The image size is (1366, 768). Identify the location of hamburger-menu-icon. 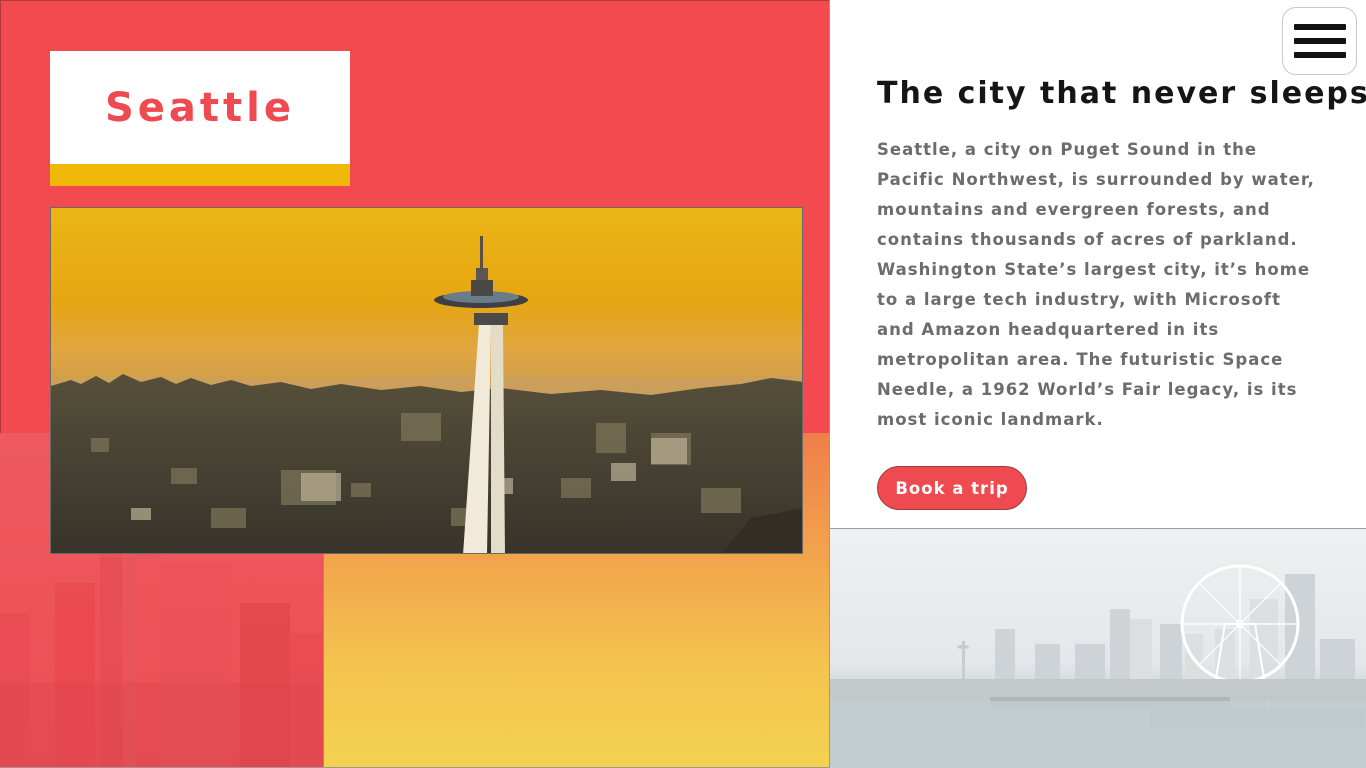
(1319, 27).